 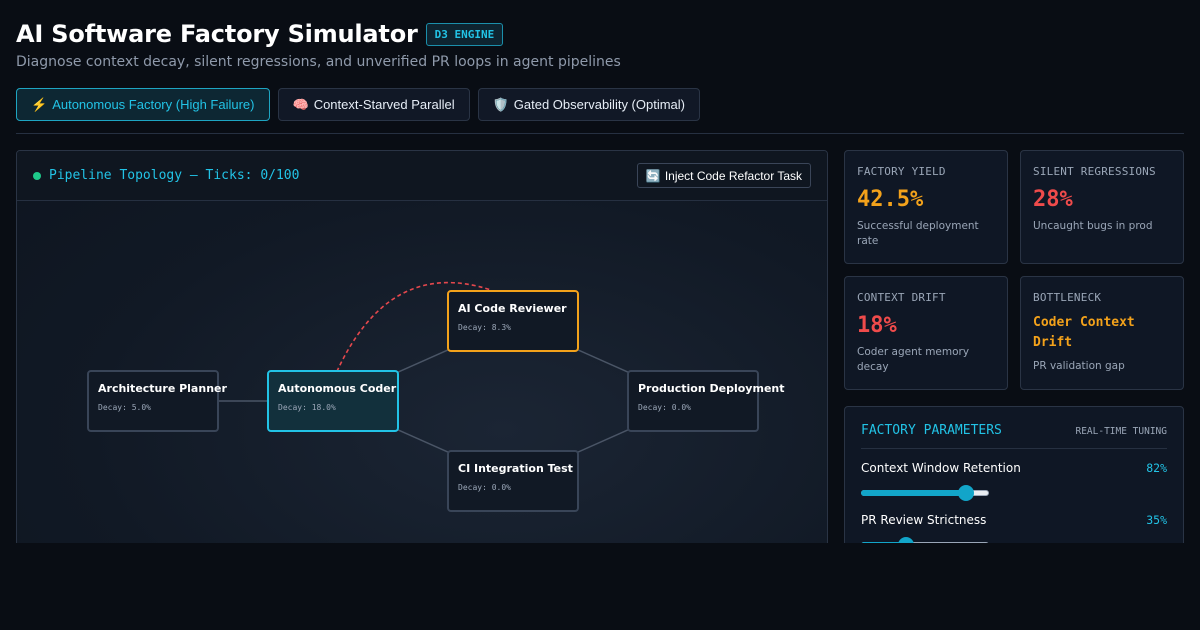 What do you see at coordinates (918, 233) in the screenshot?
I see `metric-description: Successful deployment rate` at bounding box center [918, 233].